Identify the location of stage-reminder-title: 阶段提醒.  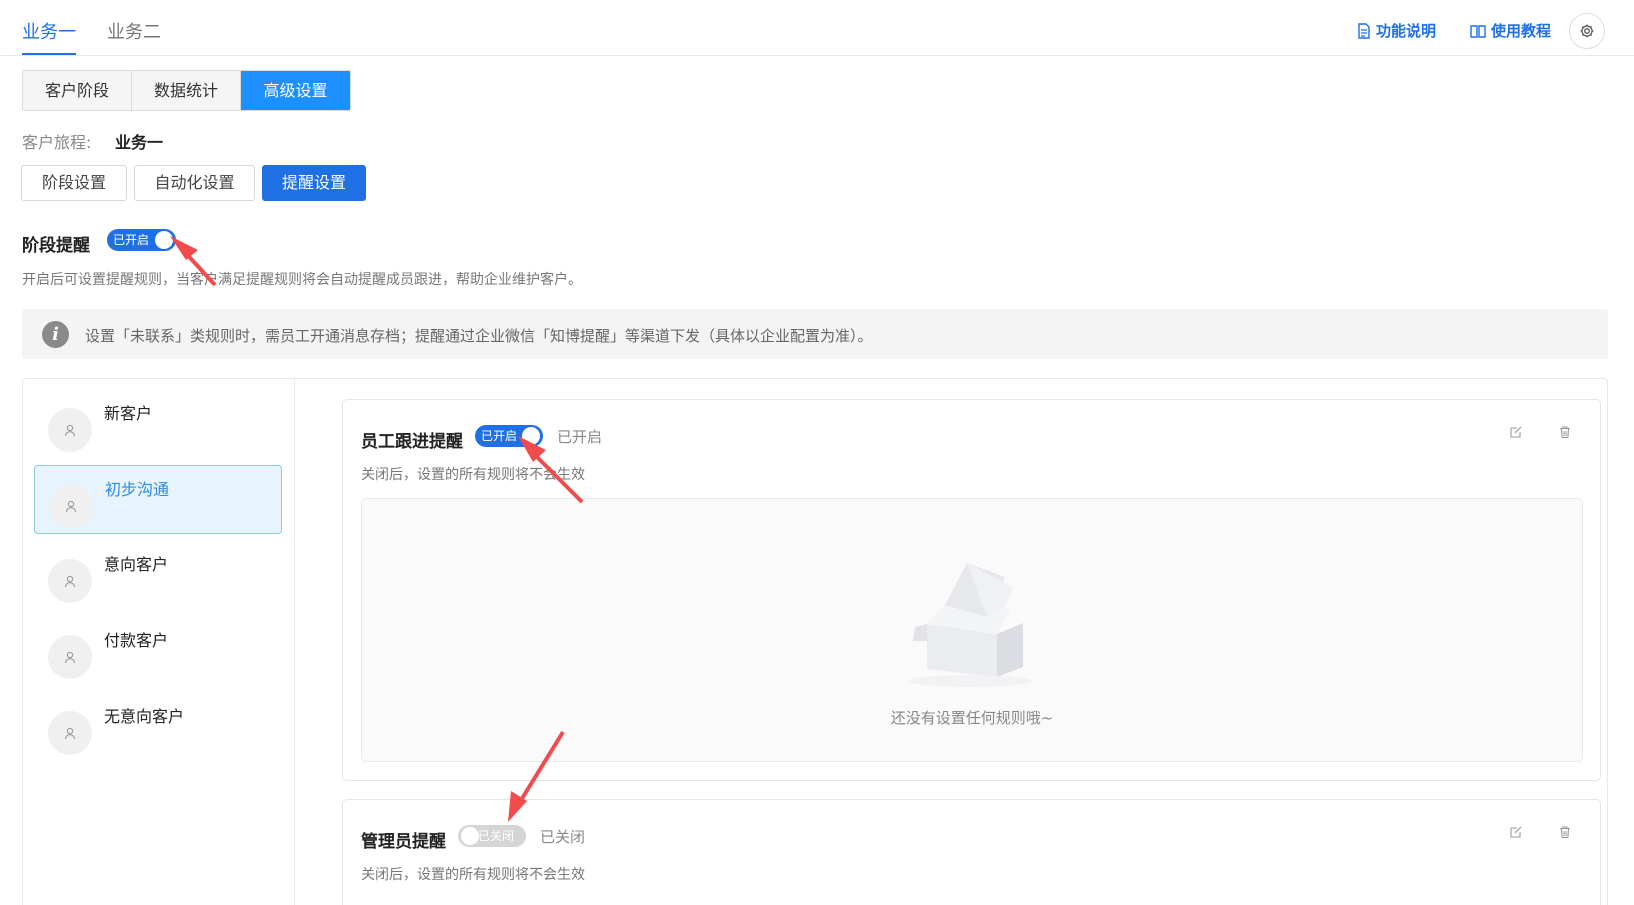
(56, 246).